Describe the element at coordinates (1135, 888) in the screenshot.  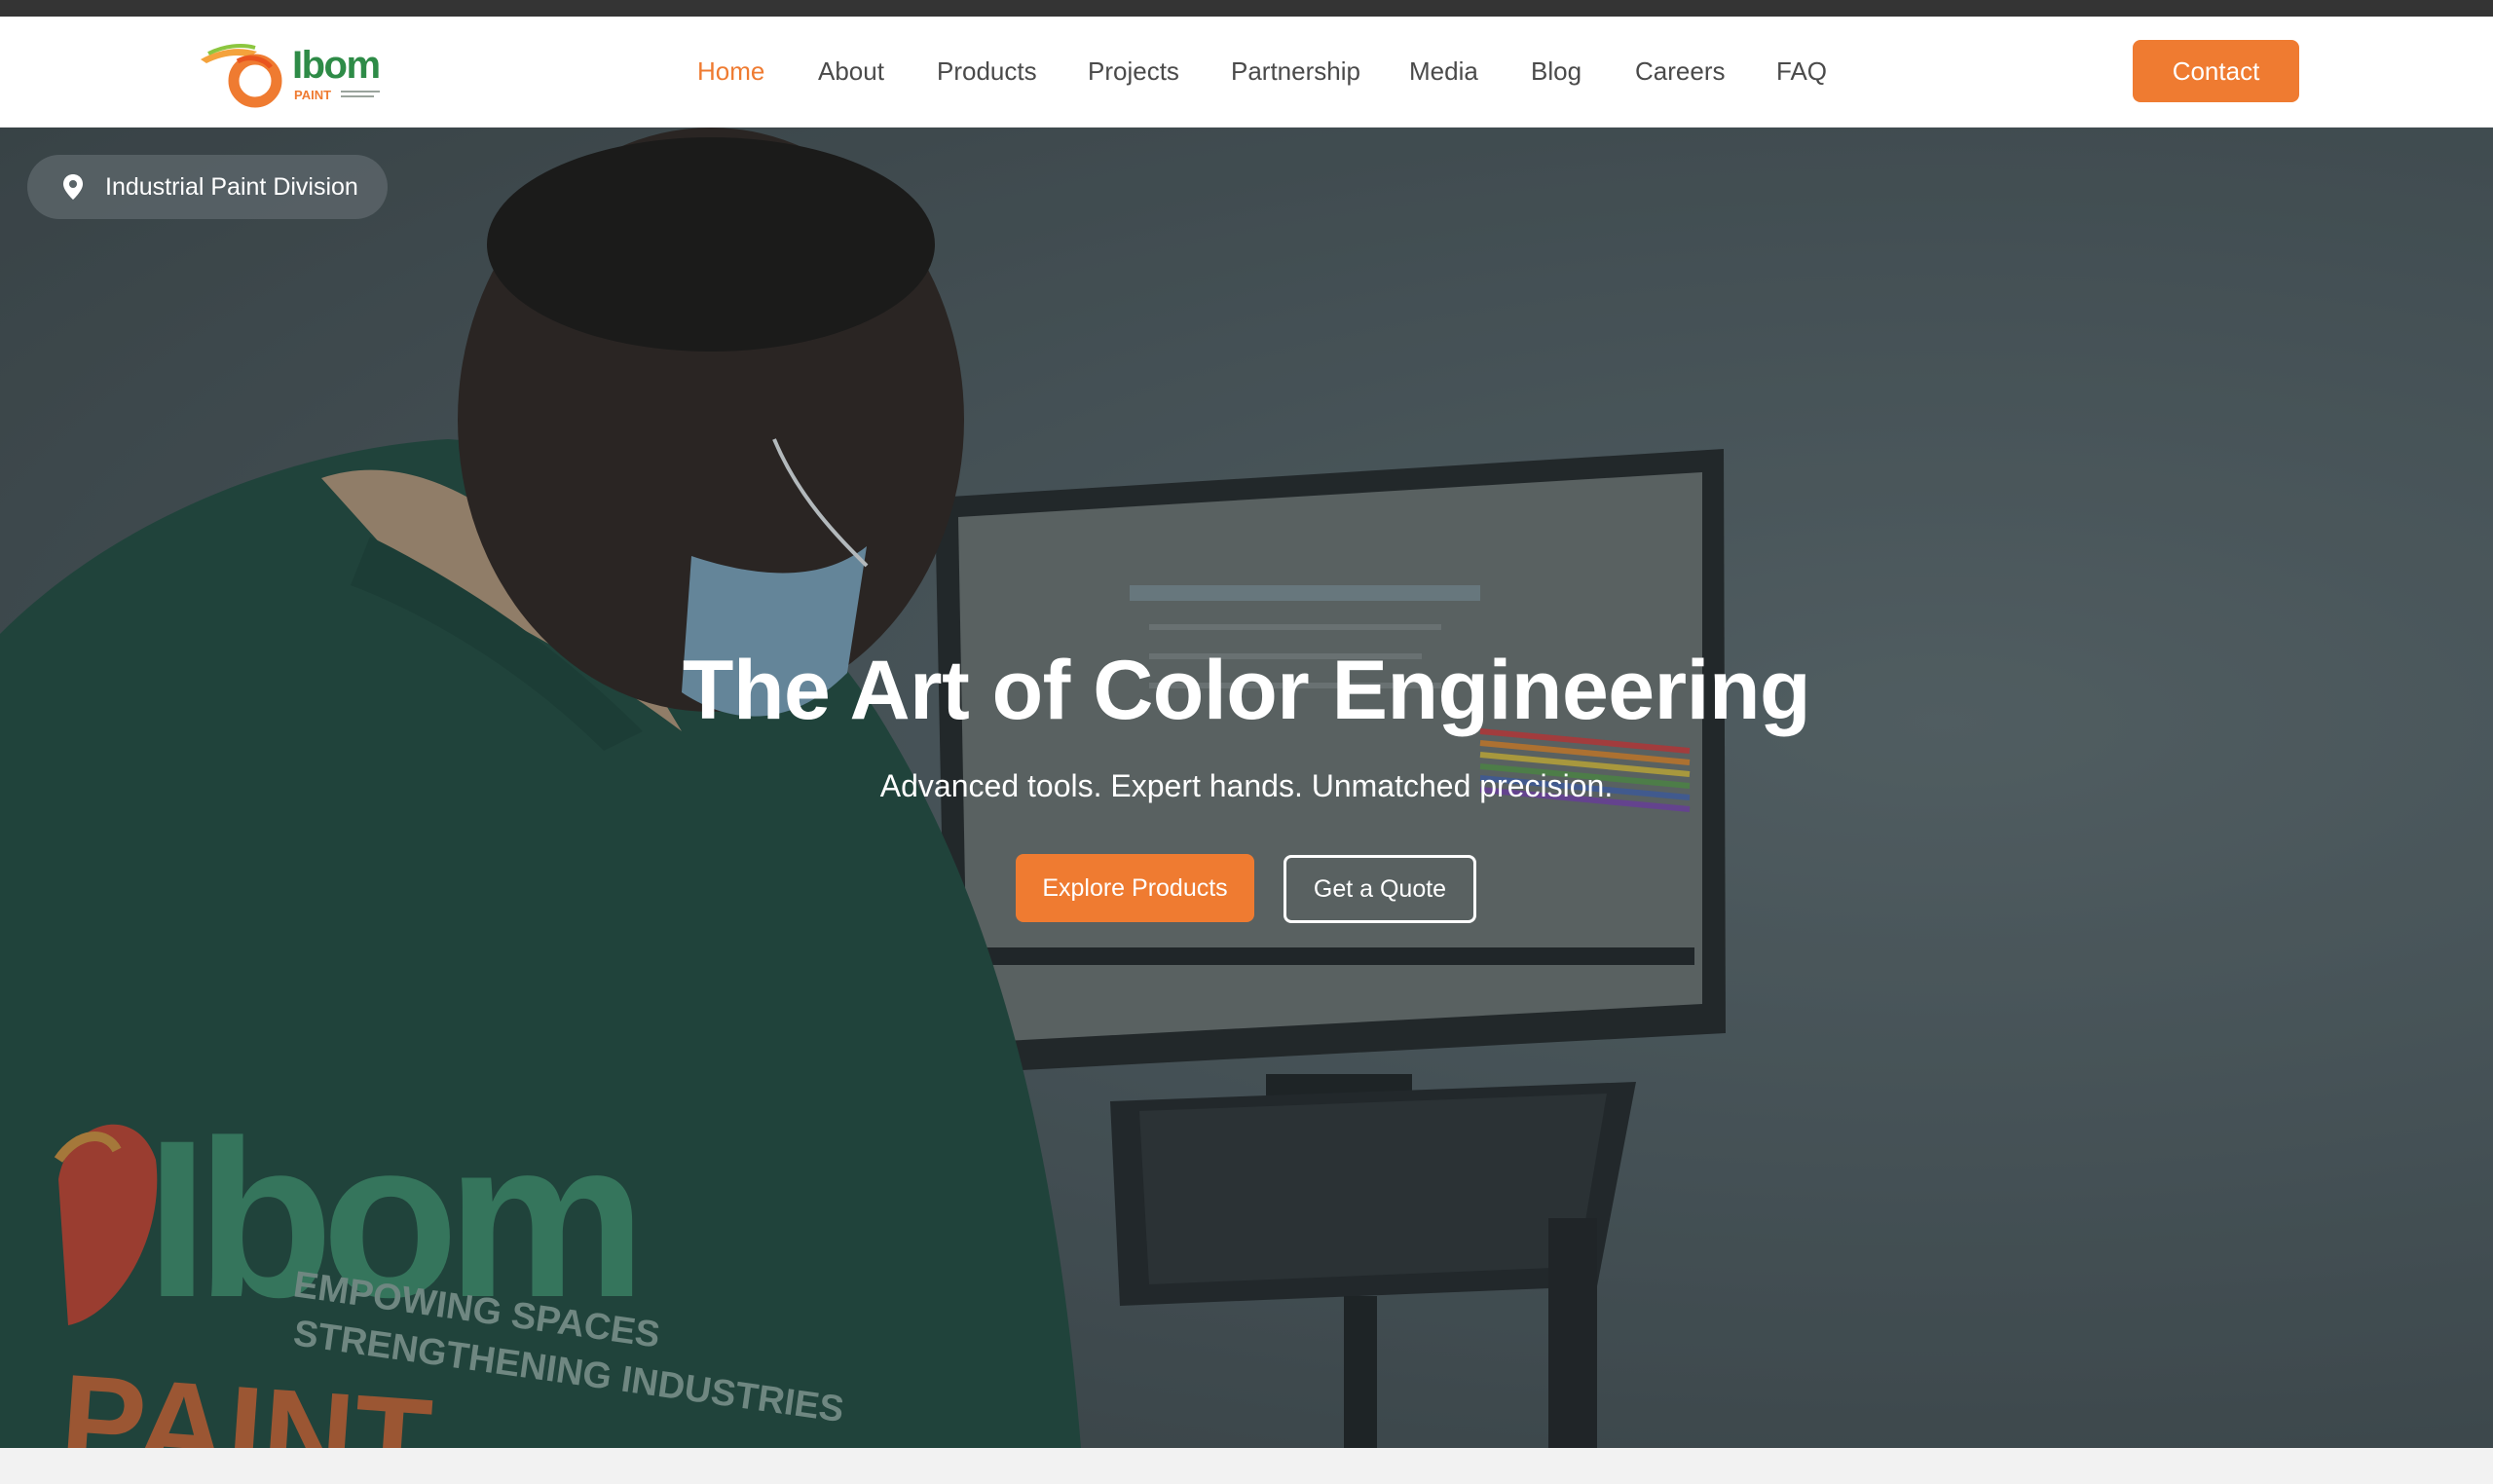
I see `explore-products-button: Explore Products` at that location.